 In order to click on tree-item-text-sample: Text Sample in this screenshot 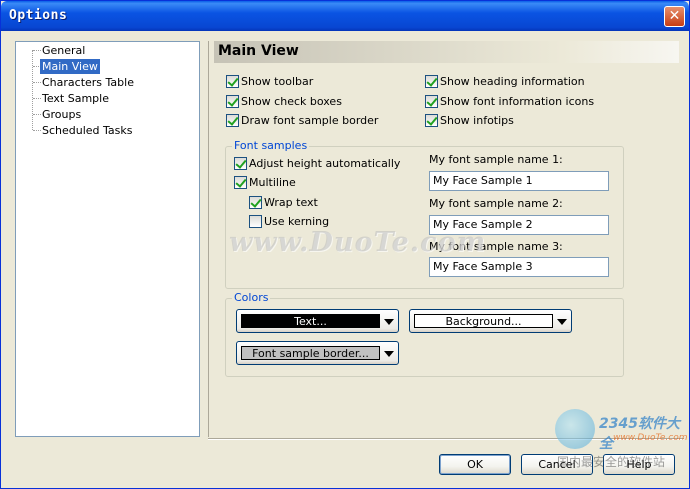, I will do `click(75, 98)`.